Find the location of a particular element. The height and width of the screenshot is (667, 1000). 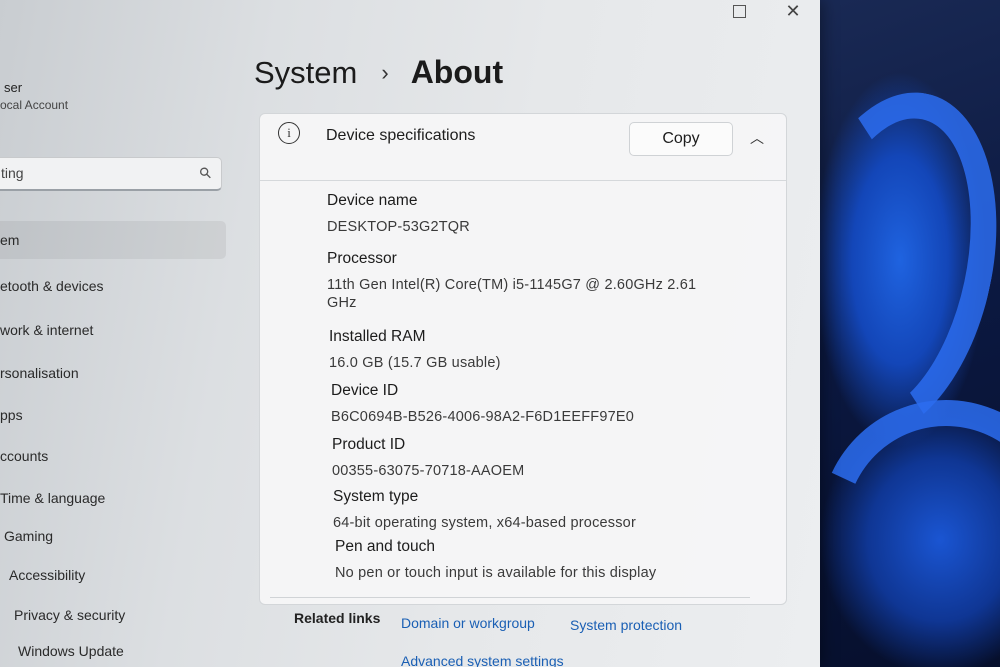

sidebar-item-label: Privacy & security is located at coordinates (70, 615).